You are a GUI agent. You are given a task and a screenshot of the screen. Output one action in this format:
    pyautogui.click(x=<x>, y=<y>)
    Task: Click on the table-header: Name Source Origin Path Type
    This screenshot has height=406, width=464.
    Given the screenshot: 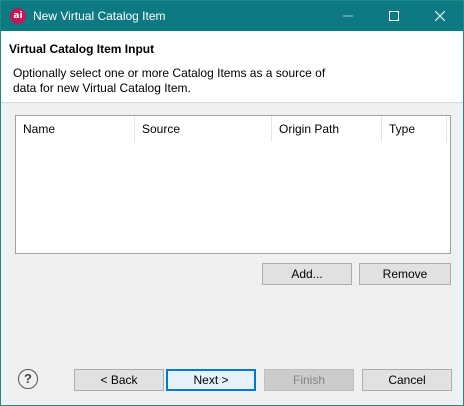 What is the action you would take?
    pyautogui.click(x=233, y=129)
    